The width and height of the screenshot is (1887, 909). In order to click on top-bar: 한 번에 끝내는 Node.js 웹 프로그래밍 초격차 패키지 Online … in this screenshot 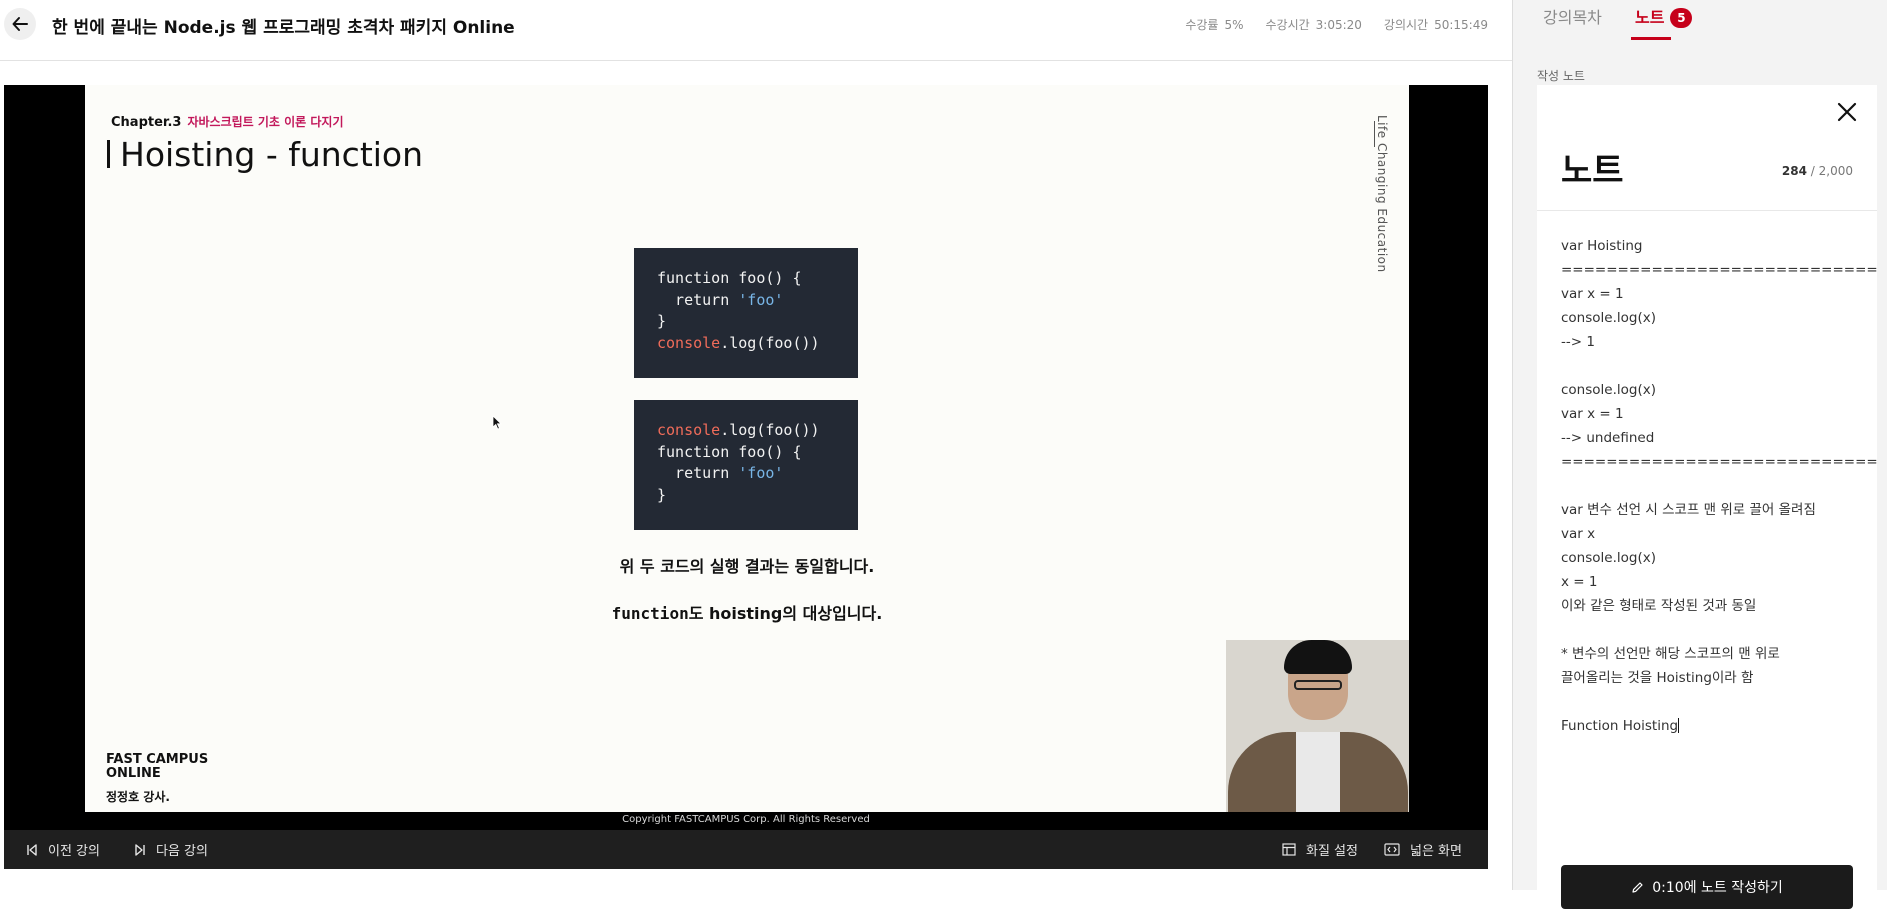, I will do `click(756, 30)`.